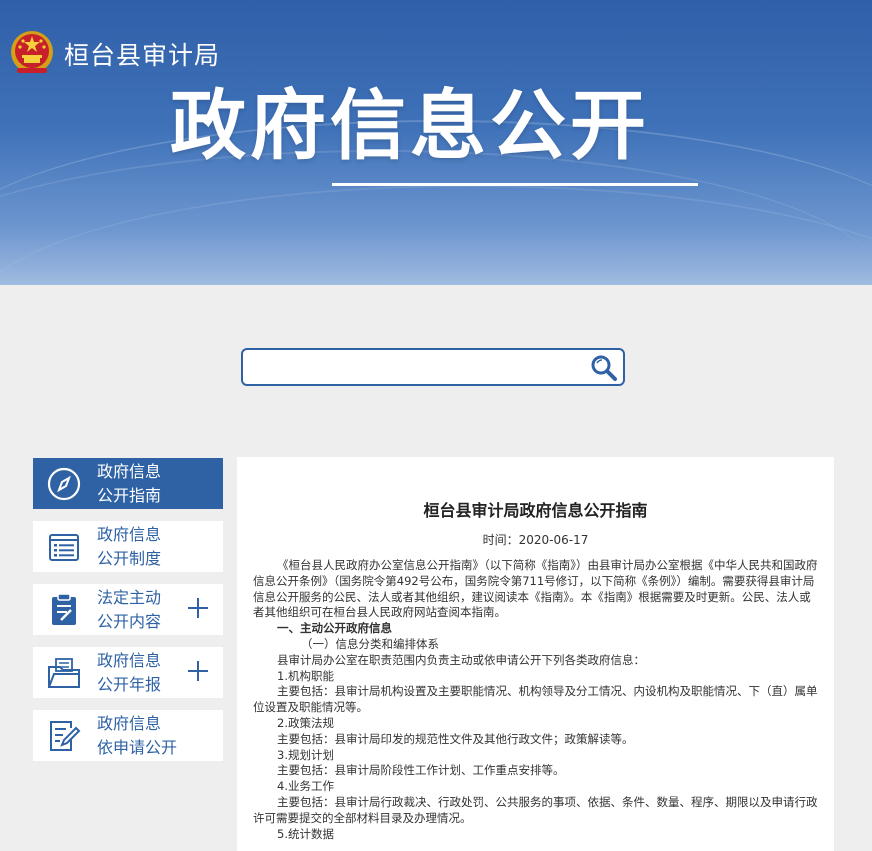  Describe the element at coordinates (334, 628) in the screenshot. I see `section-heading: 一、主动公开政府信息` at that location.